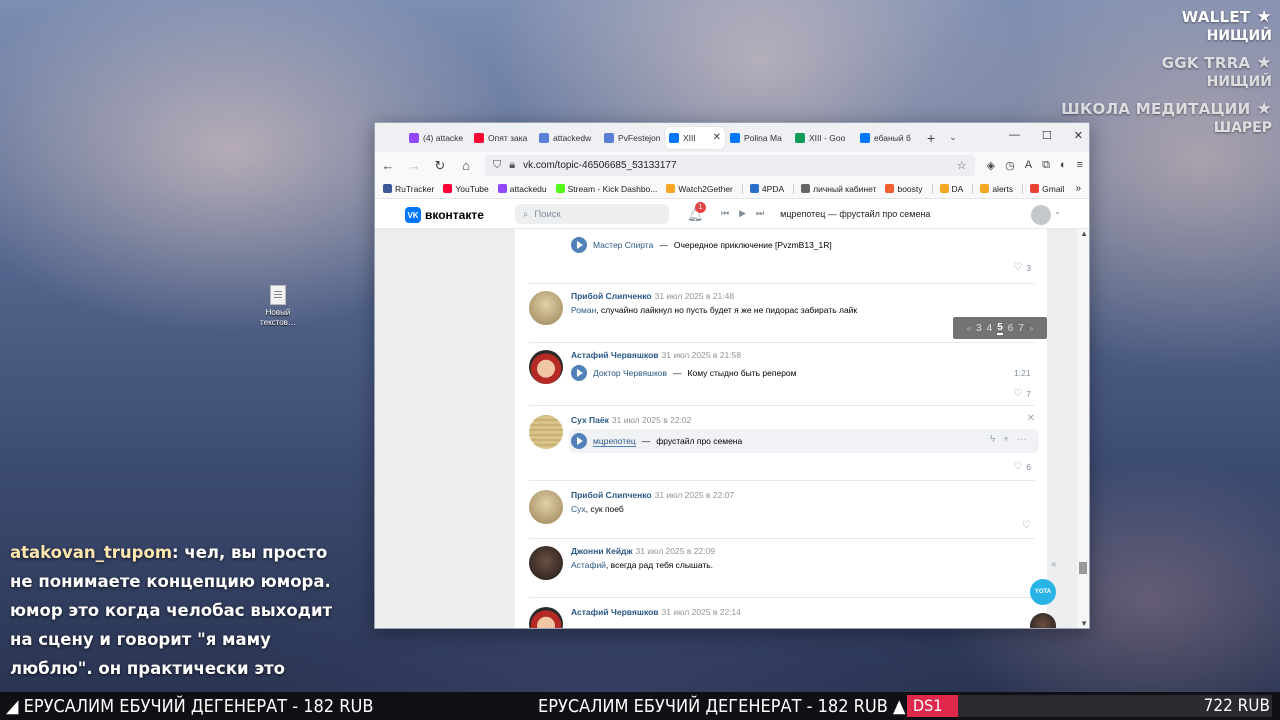 The image size is (1280, 720). Describe the element at coordinates (753, 245) in the screenshot. I see `audio-title: Очередное приключение [PvzmB13_1R]` at that location.